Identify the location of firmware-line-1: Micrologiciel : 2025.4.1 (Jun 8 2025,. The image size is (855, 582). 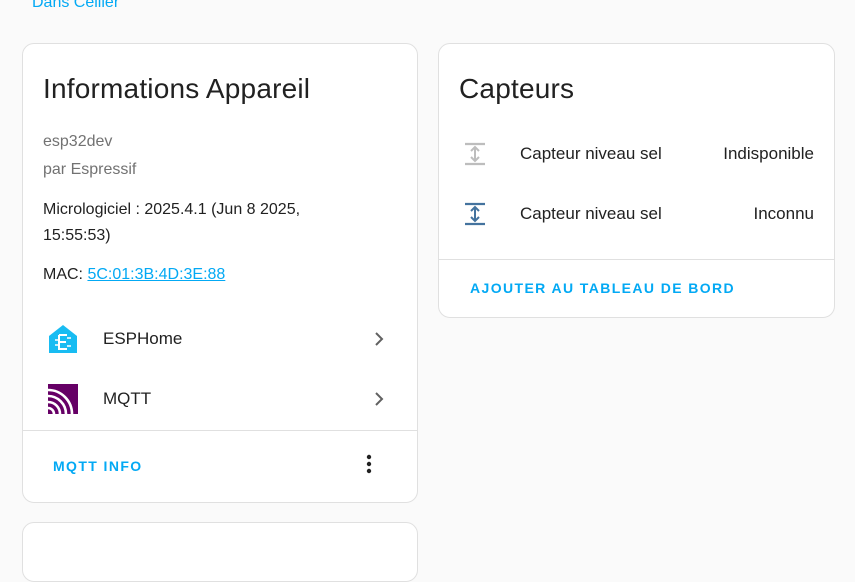
(172, 209).